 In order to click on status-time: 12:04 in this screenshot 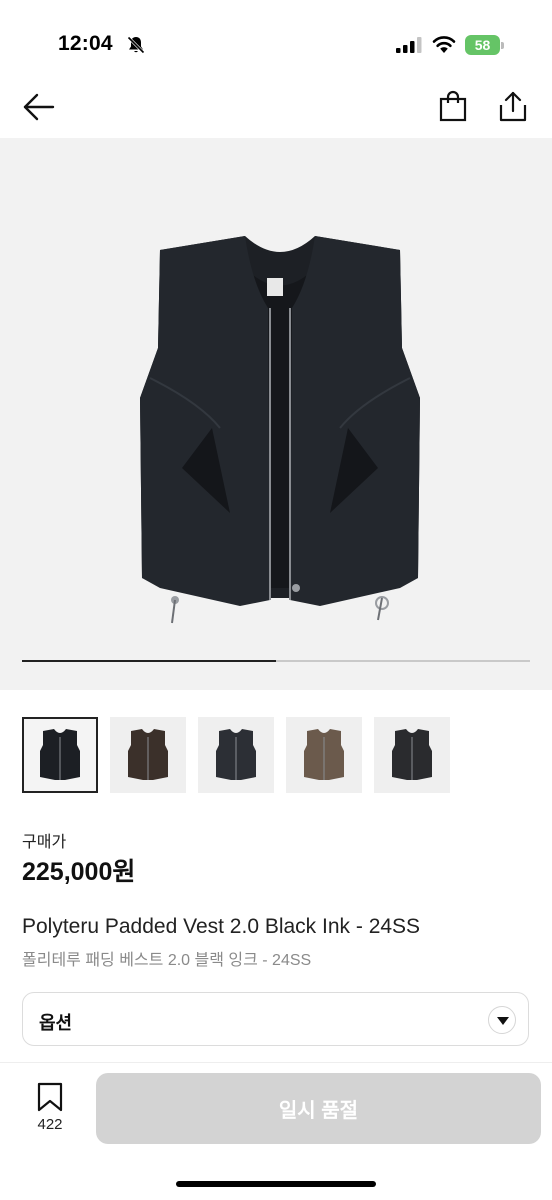, I will do `click(85, 43)`.